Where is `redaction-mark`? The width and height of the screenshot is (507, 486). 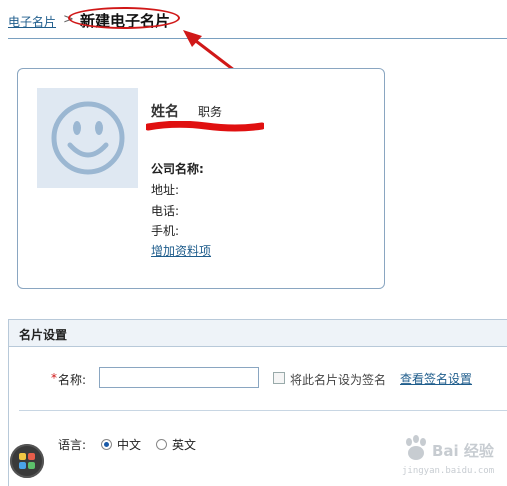 redaction-mark is located at coordinates (205, 126).